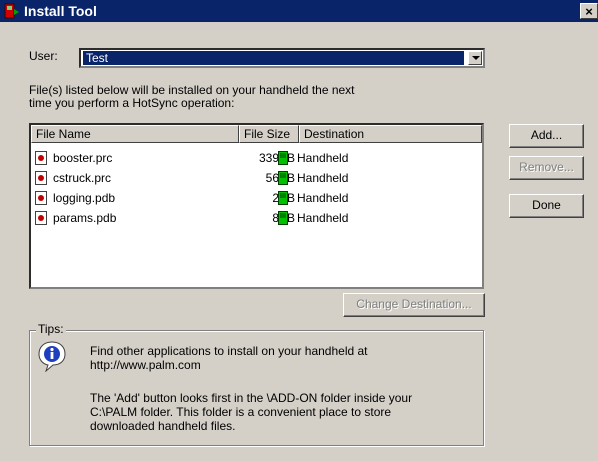 The image size is (598, 461). What do you see at coordinates (135, 134) in the screenshot?
I see `column-header-file-name: File Name` at bounding box center [135, 134].